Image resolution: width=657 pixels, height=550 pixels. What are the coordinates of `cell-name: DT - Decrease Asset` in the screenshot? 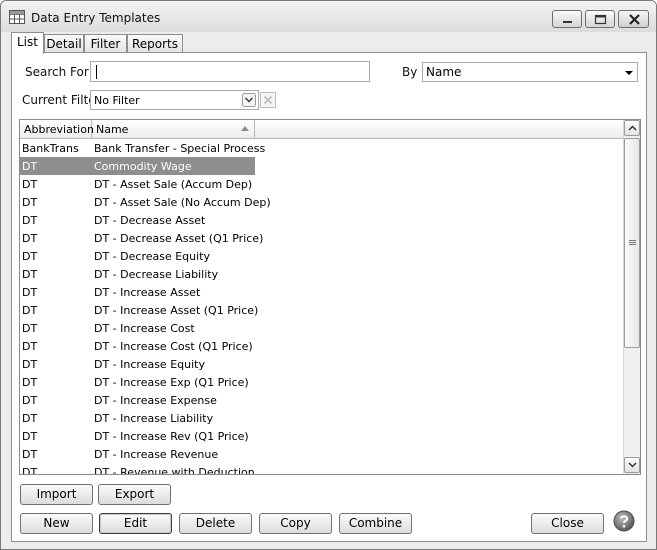 It's located at (150, 220).